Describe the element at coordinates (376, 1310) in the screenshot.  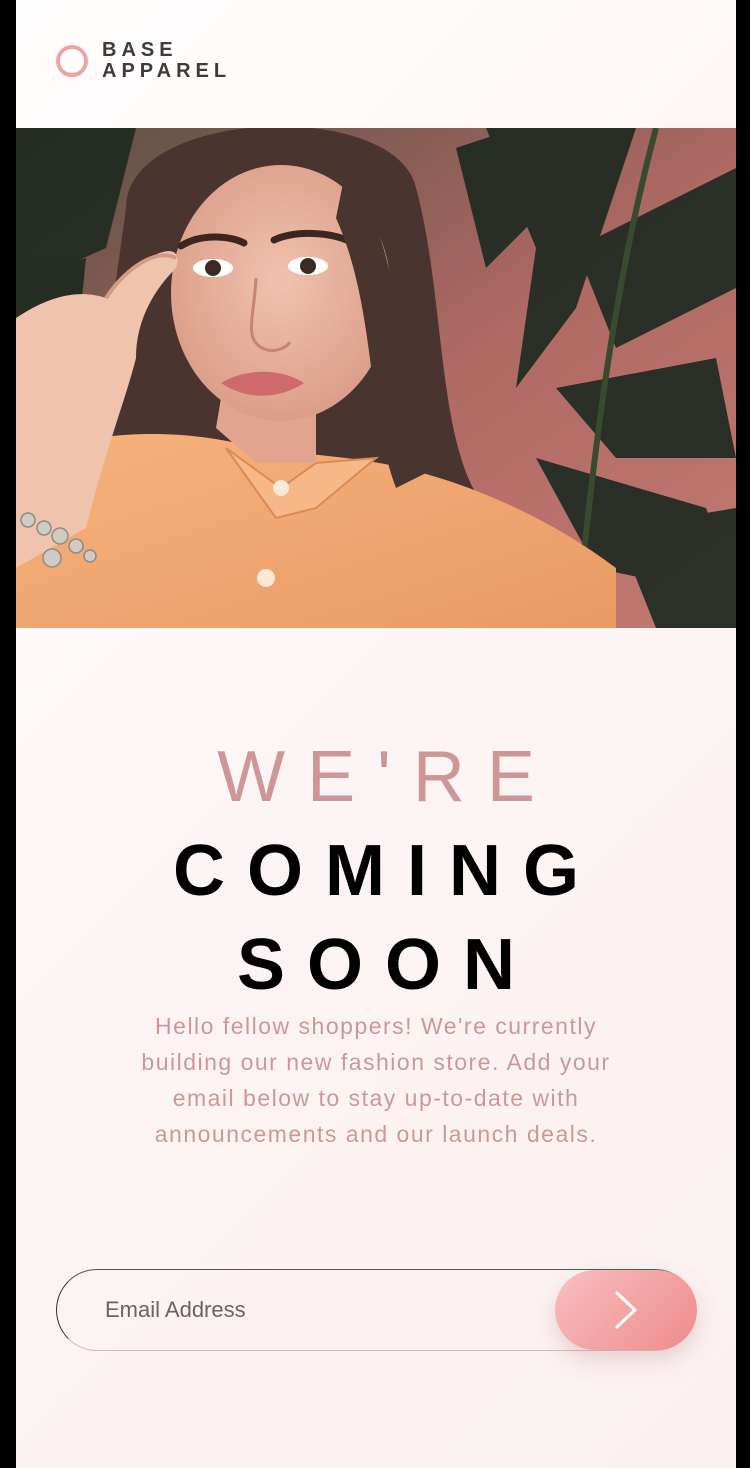
I see `email-signup-form` at that location.